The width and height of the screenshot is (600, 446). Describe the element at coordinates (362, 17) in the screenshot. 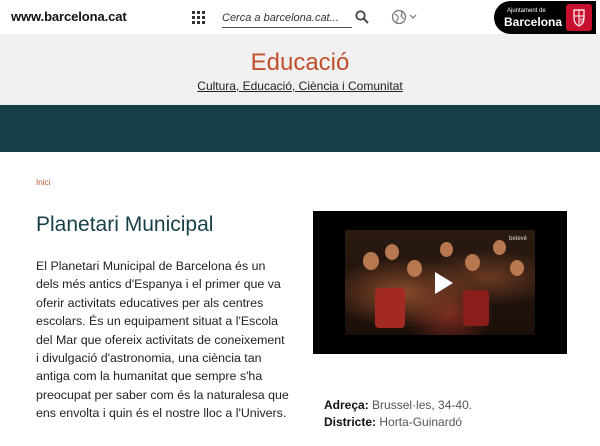

I see `search-icon` at that location.